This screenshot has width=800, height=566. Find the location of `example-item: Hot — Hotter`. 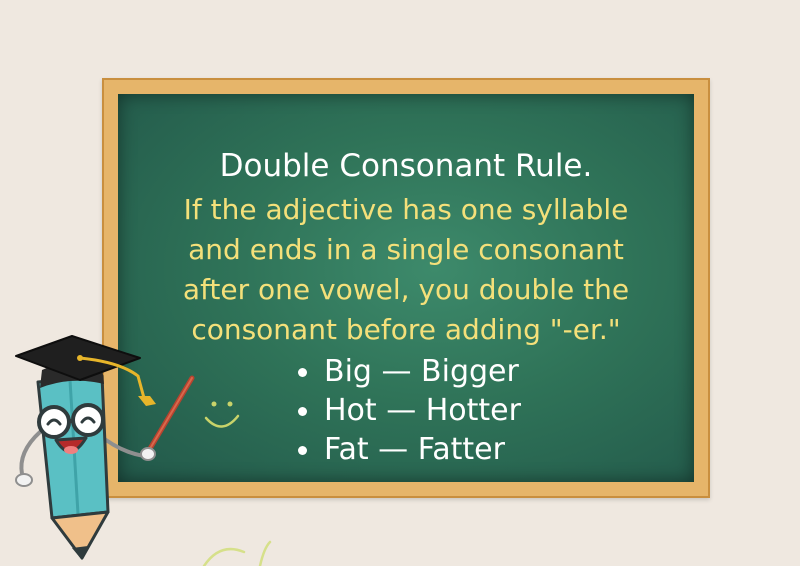

example-item: Hot — Hotter is located at coordinates (407, 410).